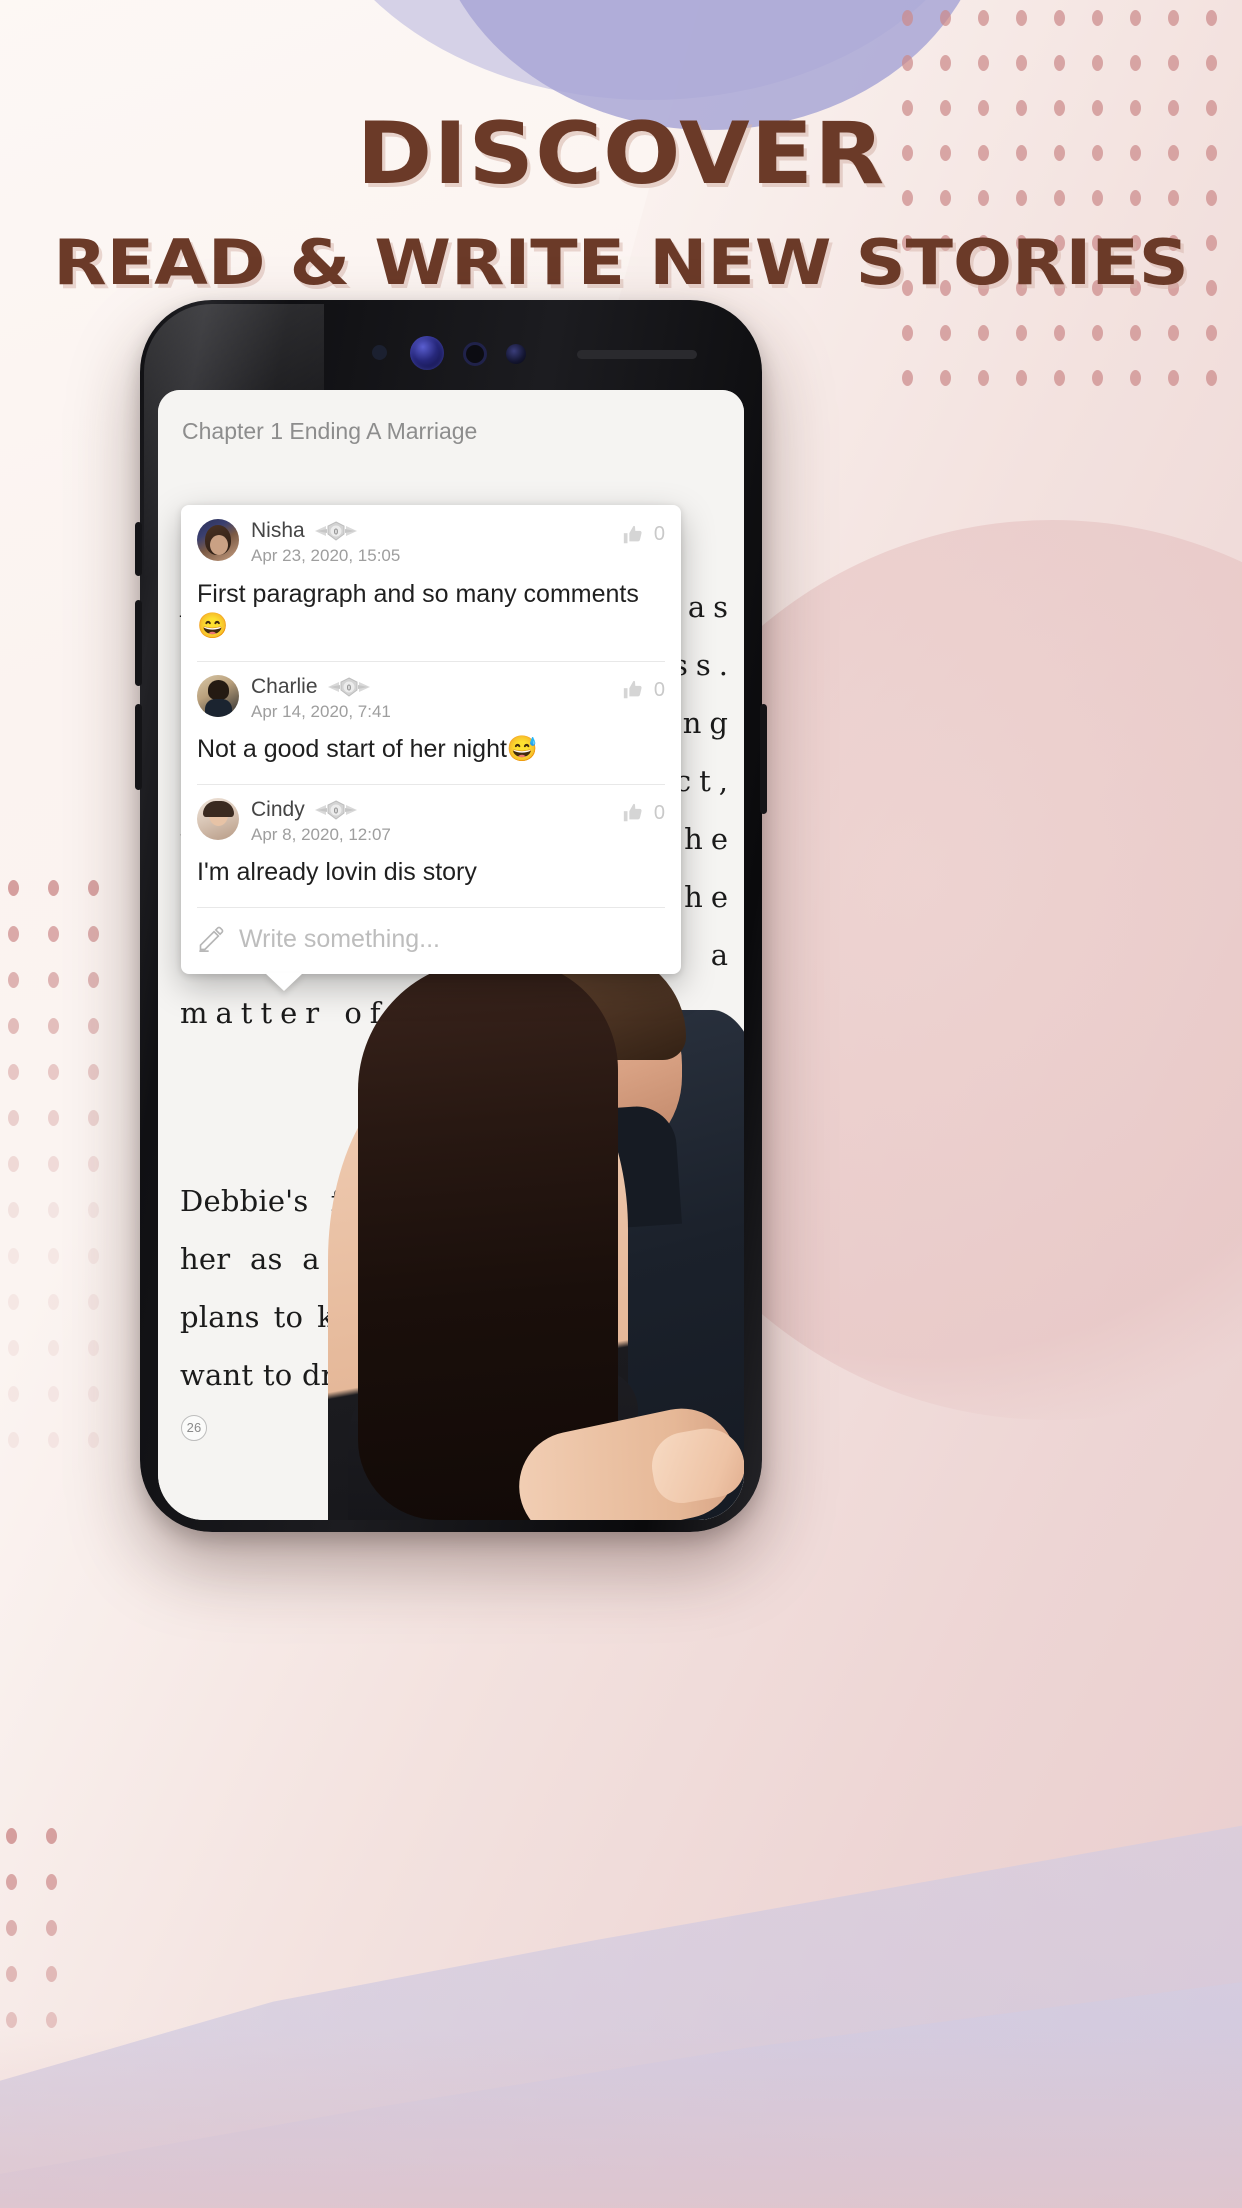 The width and height of the screenshot is (1242, 2208). Describe the element at coordinates (621, 262) in the screenshot. I see `headline-subtitle: READ & WRITE NEW STORIES` at that location.